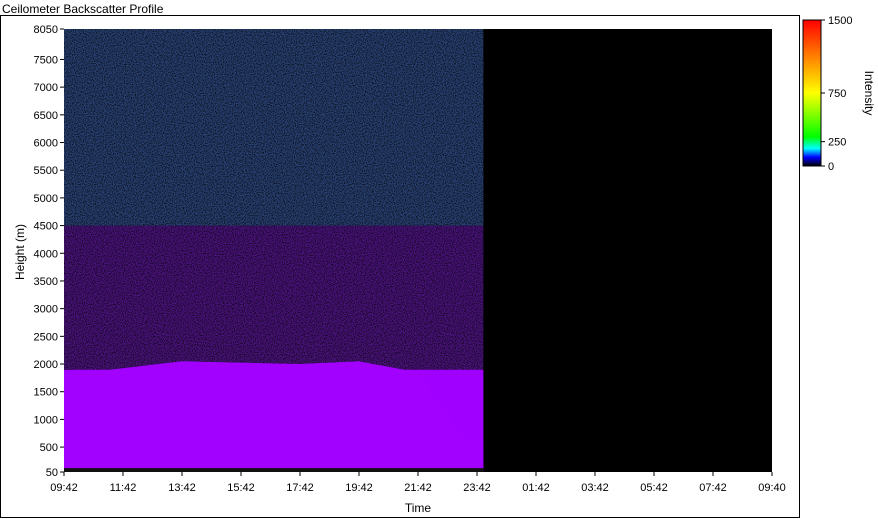 Image resolution: width=878 pixels, height=519 pixels. Describe the element at coordinates (46, 60) in the screenshot. I see `y-tick-label: 7500` at that location.